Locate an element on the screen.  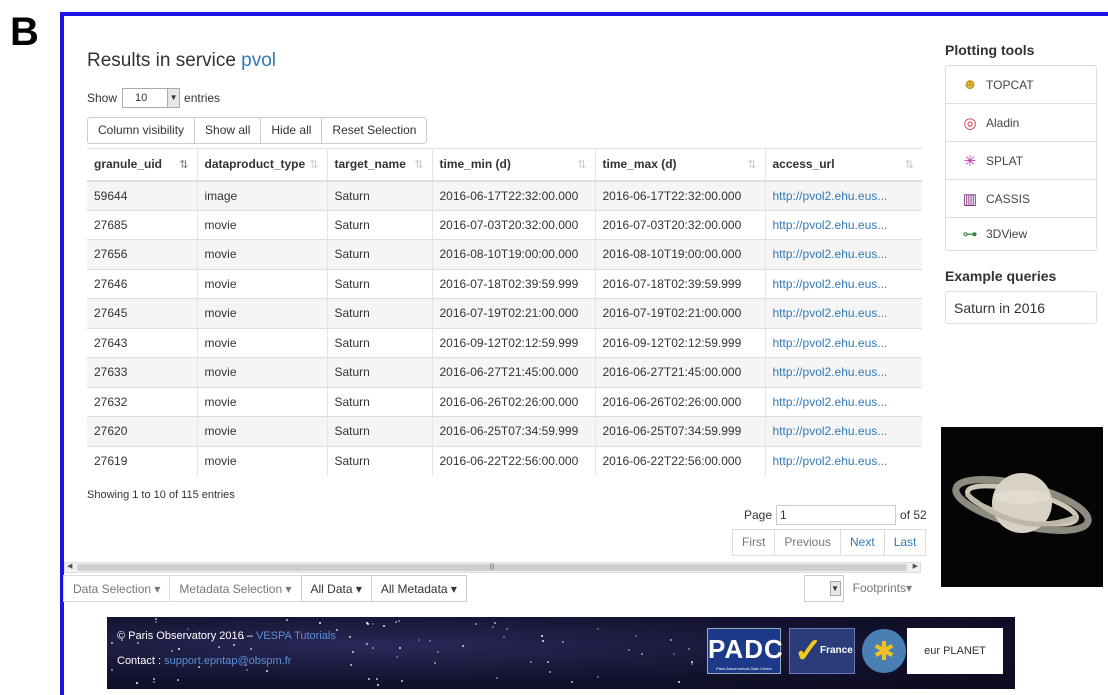
bee-logo: ✱ is located at coordinates (884, 651).